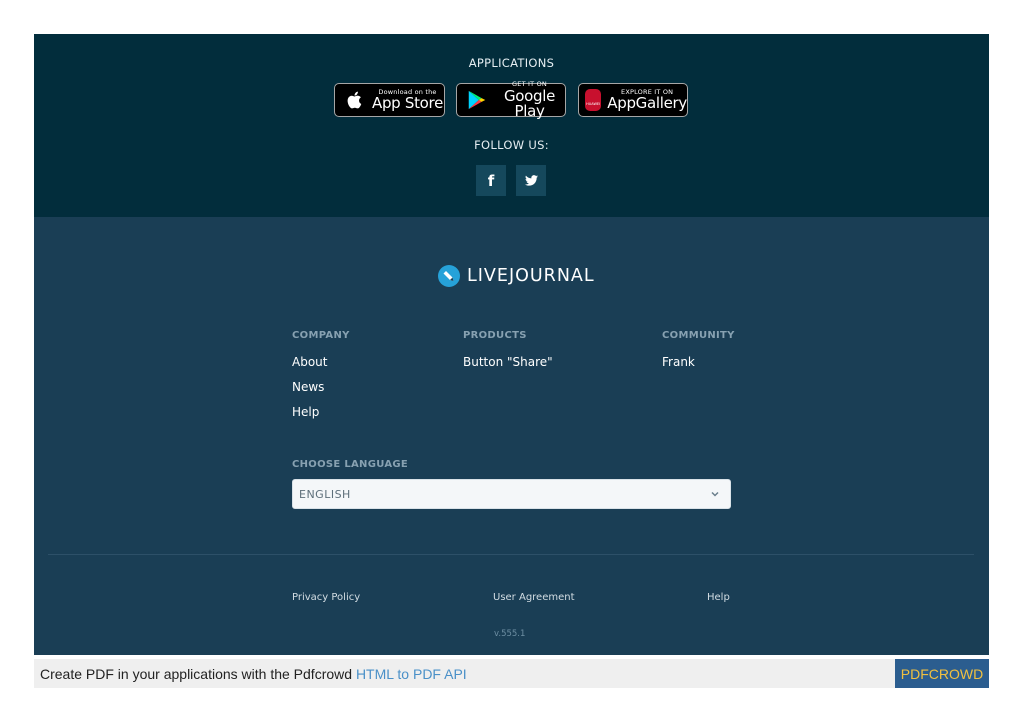  What do you see at coordinates (495, 335) in the screenshot?
I see `products-heading: PRODUCTS` at bounding box center [495, 335].